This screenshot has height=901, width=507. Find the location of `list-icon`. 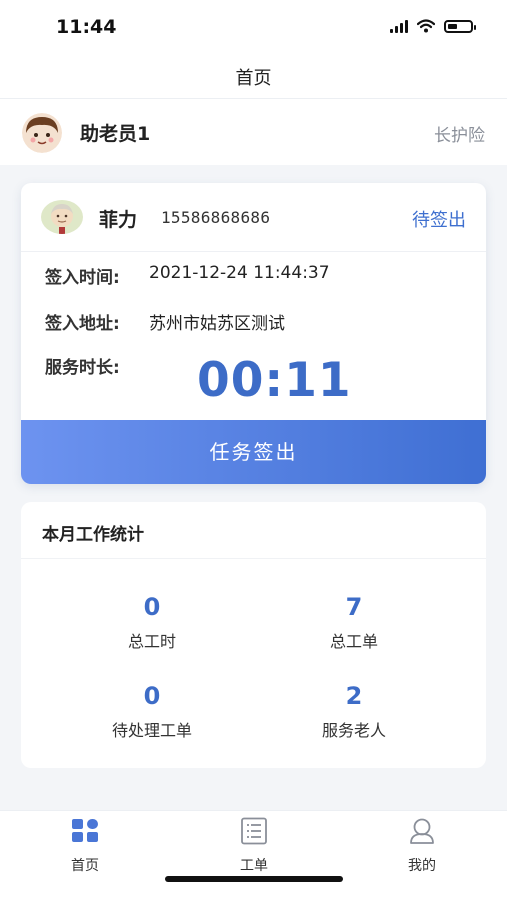

list-icon is located at coordinates (254, 831).